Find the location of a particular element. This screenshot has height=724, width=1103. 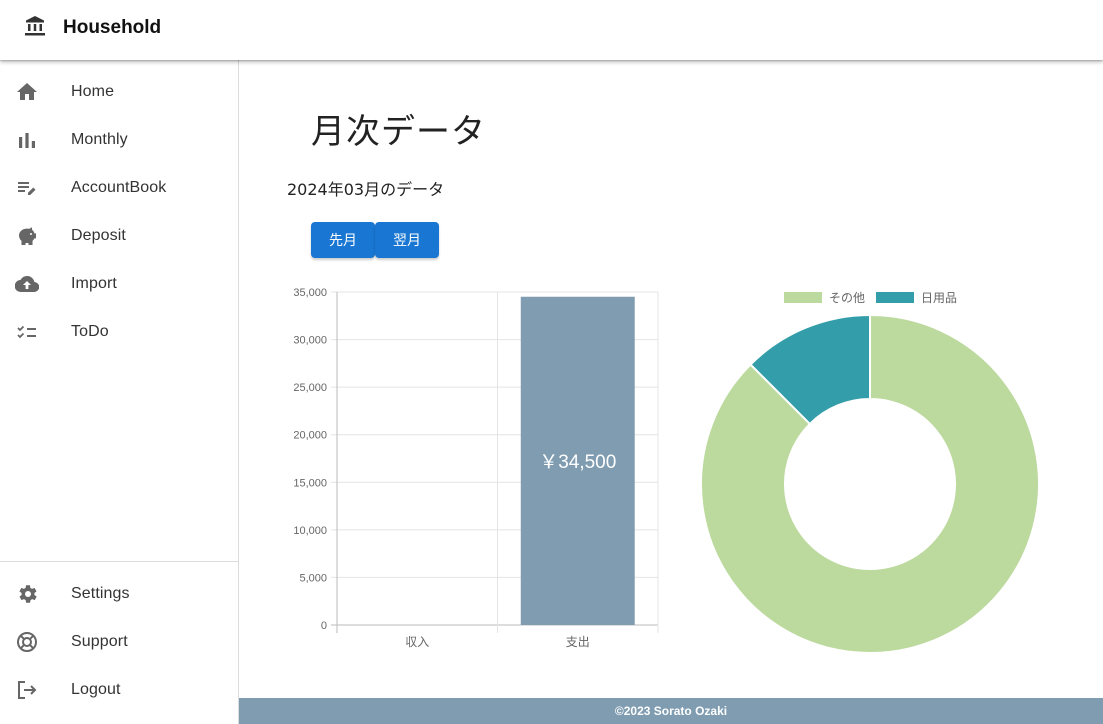

bar-chart-icon is located at coordinates (27, 140).